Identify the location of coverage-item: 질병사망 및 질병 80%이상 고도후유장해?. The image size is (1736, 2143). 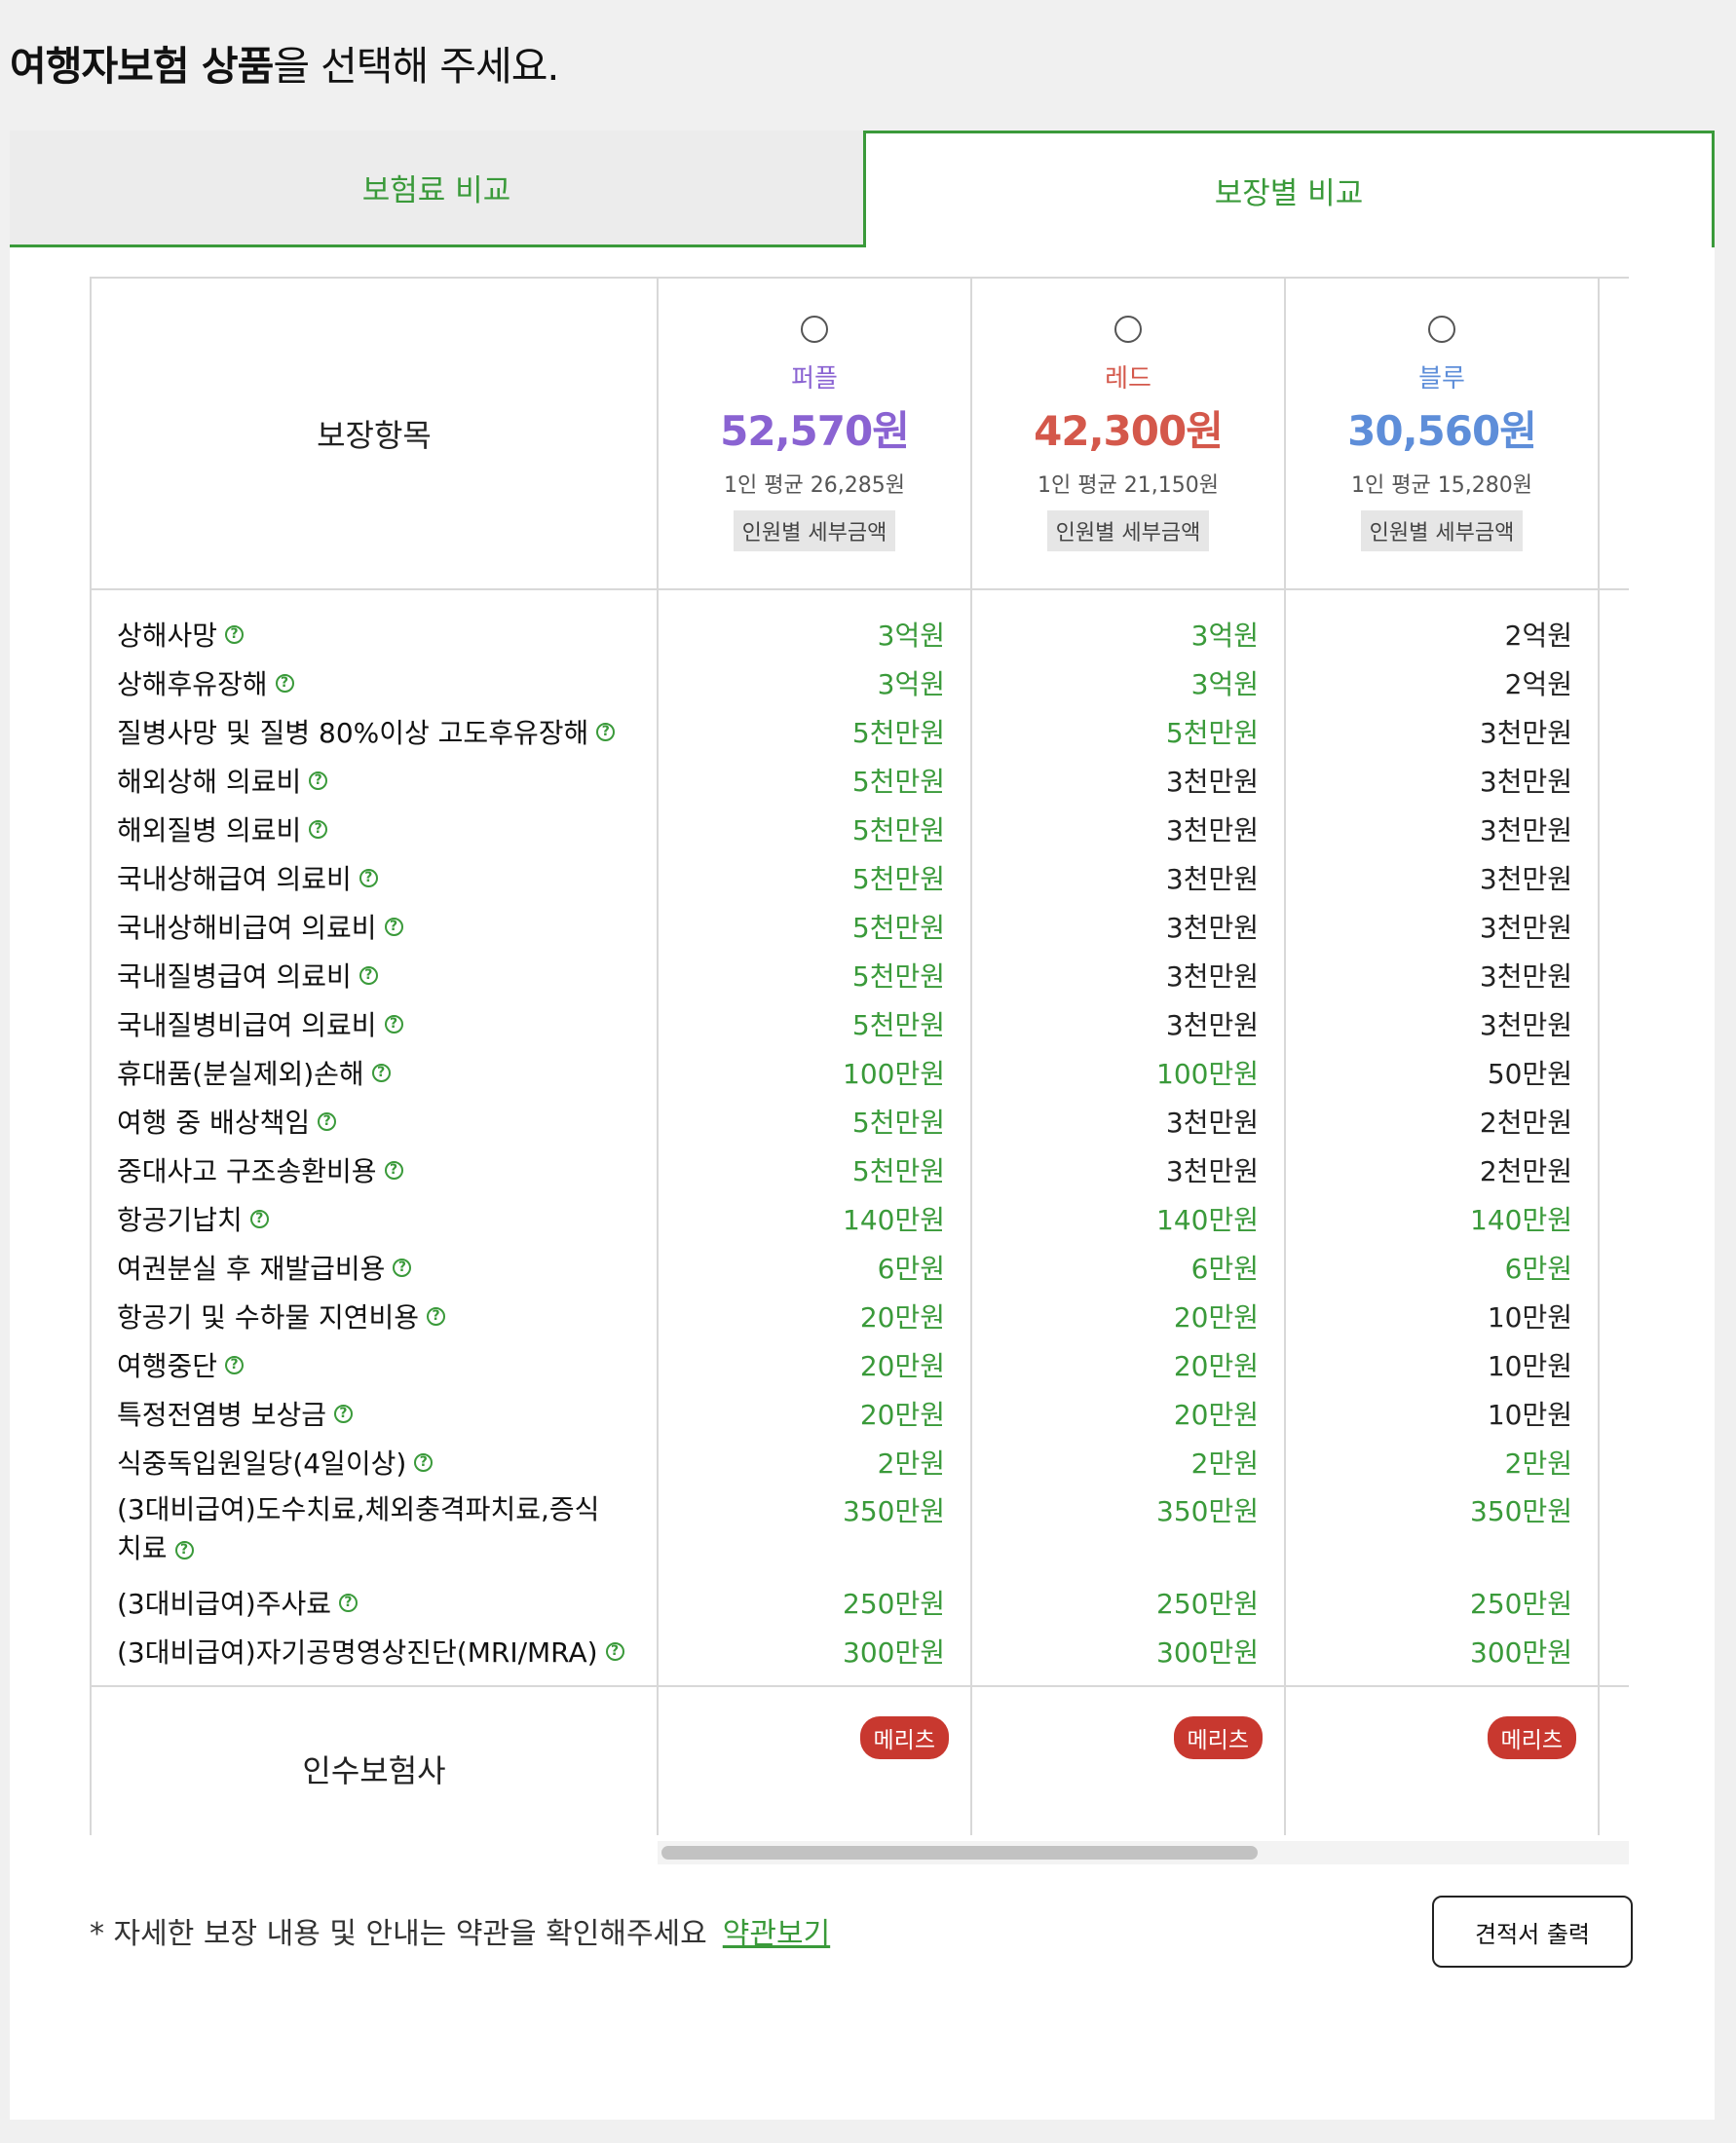
(374, 731).